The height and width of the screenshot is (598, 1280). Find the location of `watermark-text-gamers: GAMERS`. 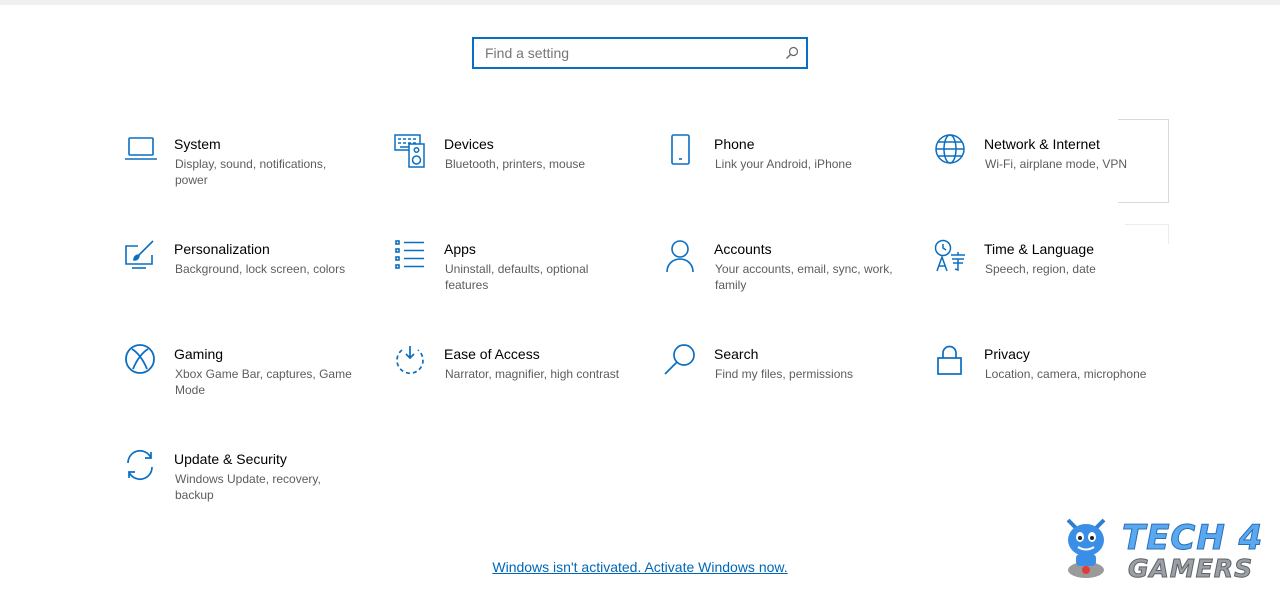

watermark-text-gamers: GAMERS is located at coordinates (1190, 569).